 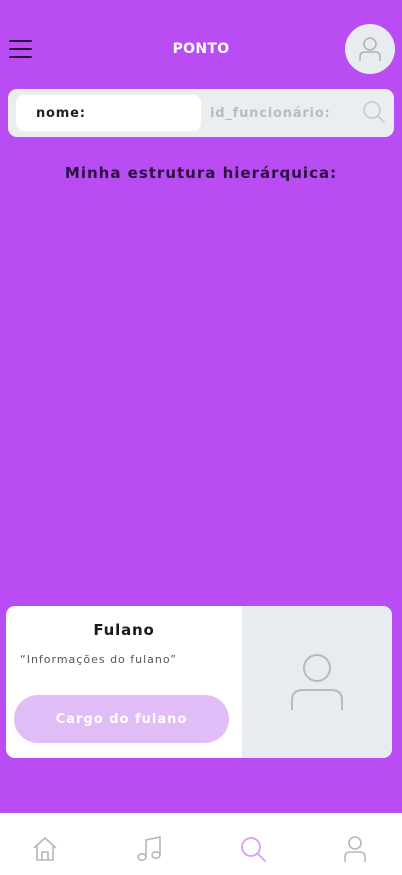 I want to click on profile-avatar, so click(x=370, y=49).